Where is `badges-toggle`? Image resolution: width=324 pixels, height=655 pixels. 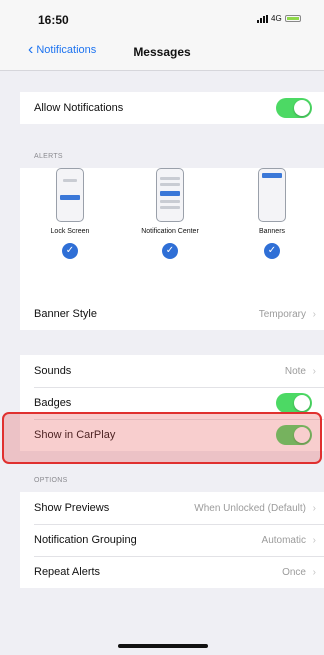
badges-toggle is located at coordinates (294, 403).